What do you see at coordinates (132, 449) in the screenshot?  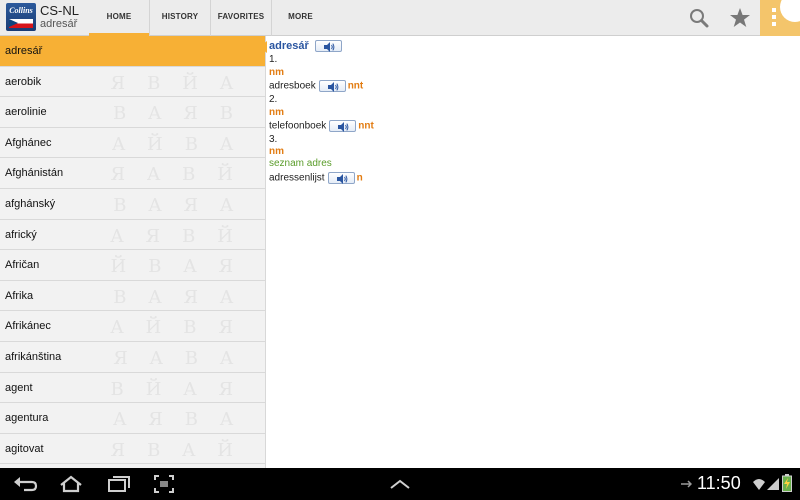 I see `list-item: ЯBAЙ agitovat` at bounding box center [132, 449].